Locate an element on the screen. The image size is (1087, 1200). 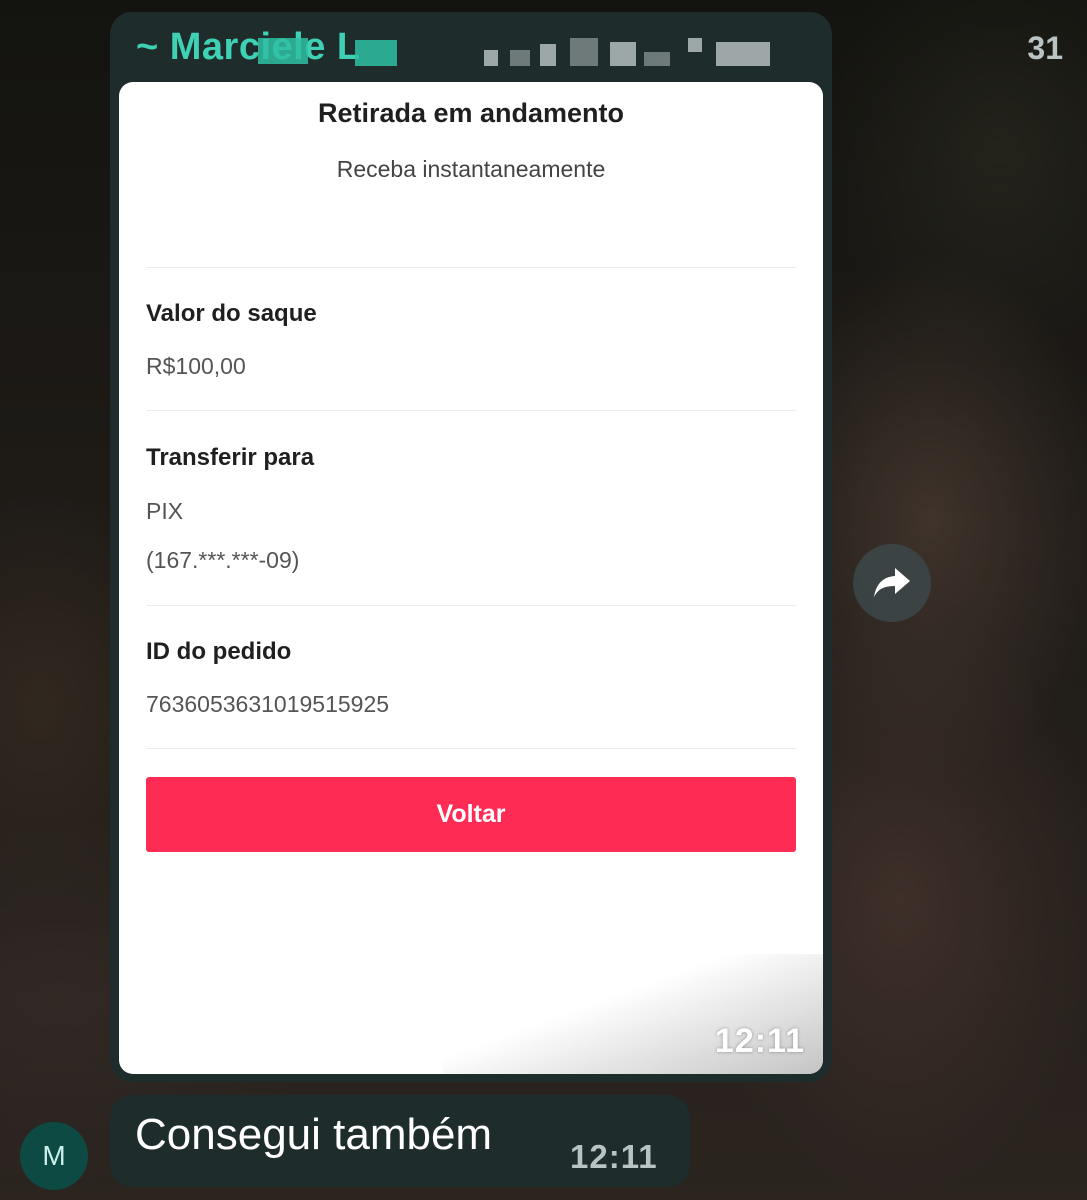
back-button: Voltar is located at coordinates (471, 814).